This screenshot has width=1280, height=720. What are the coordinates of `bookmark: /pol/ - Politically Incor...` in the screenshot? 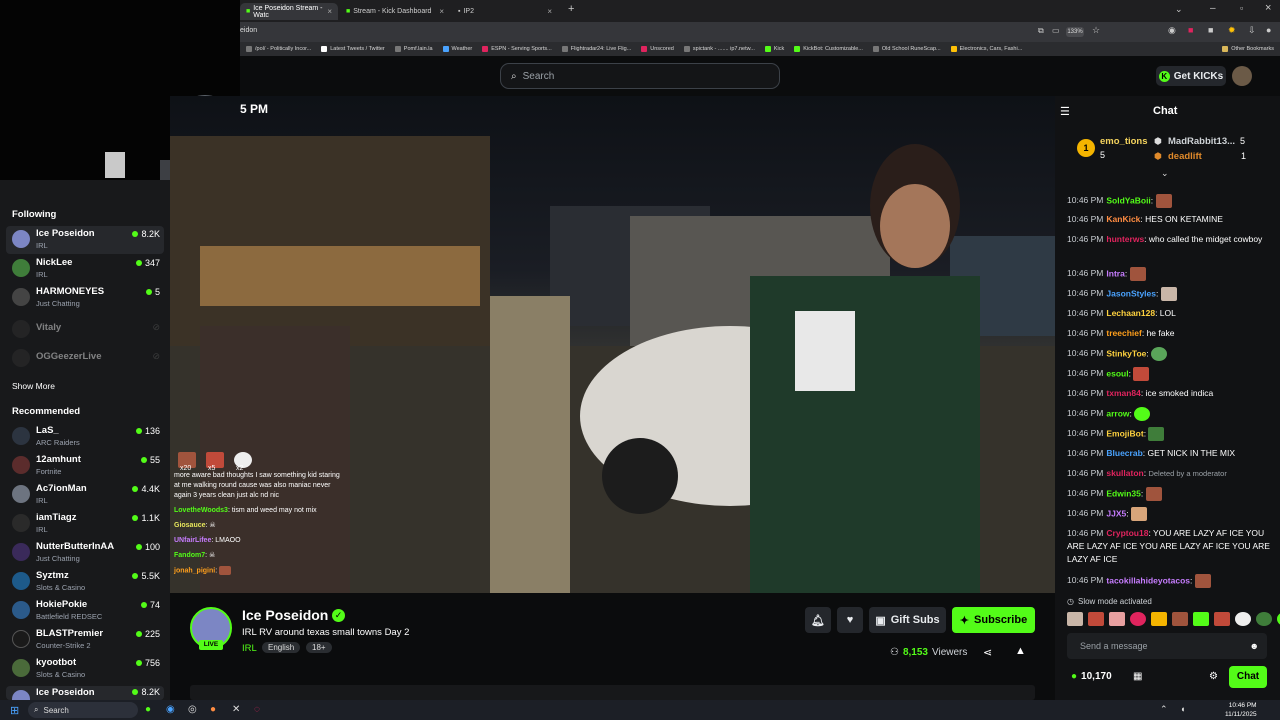 It's located at (278, 49).